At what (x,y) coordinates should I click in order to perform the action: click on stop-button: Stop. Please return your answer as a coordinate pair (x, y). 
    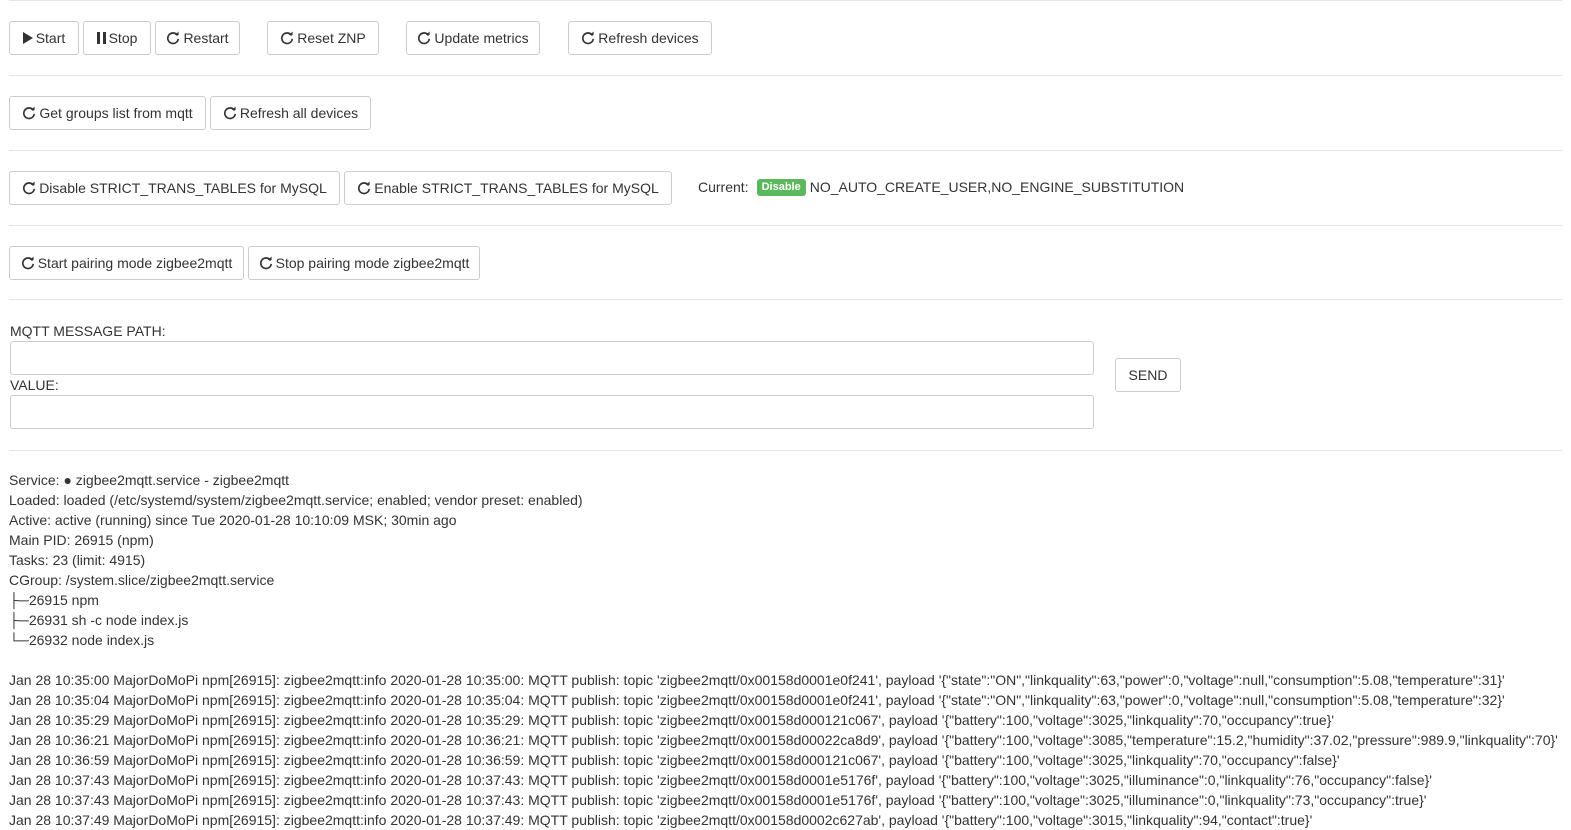
    Looking at the image, I should click on (117, 38).